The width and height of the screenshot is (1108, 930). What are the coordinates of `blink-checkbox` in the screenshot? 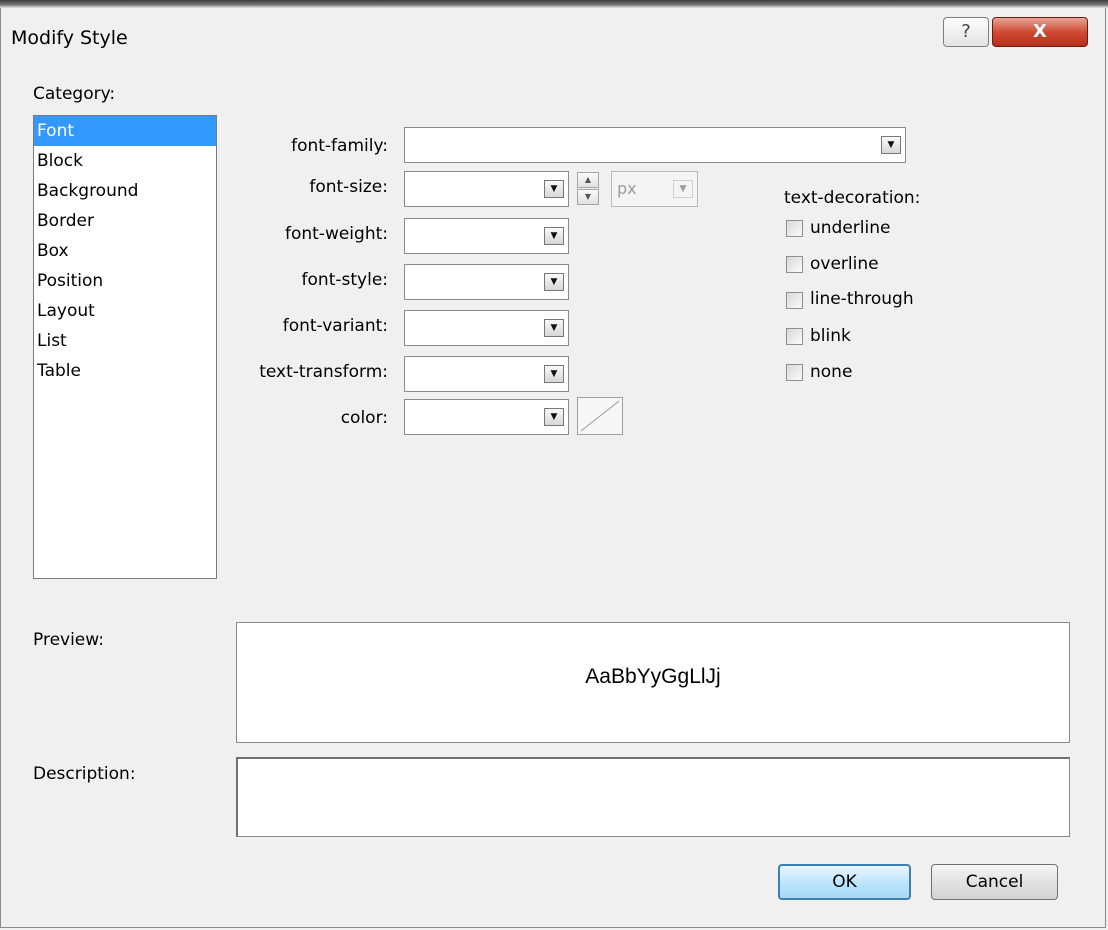 It's located at (794, 336).